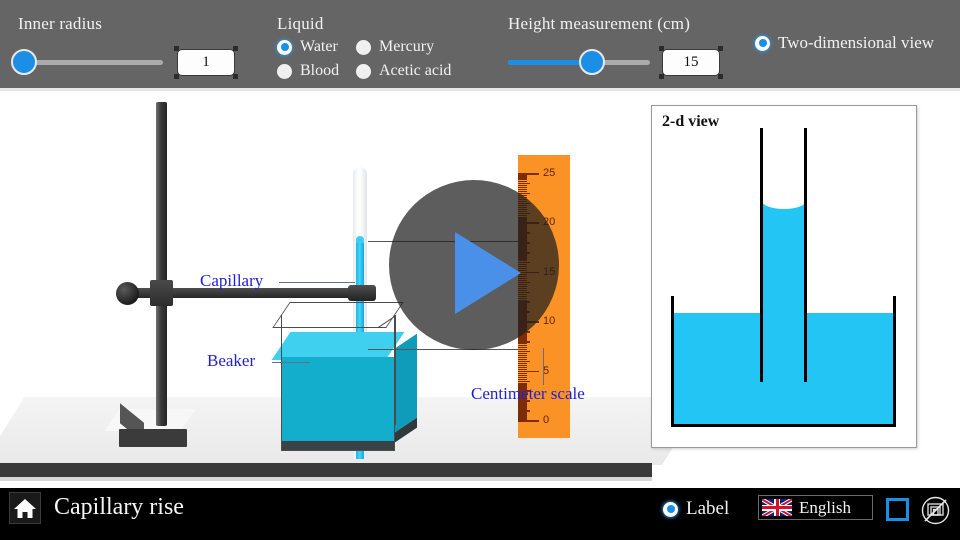 This screenshot has height=540, width=960. Describe the element at coordinates (691, 121) in the screenshot. I see `panel-2d-title: 2-d view` at that location.